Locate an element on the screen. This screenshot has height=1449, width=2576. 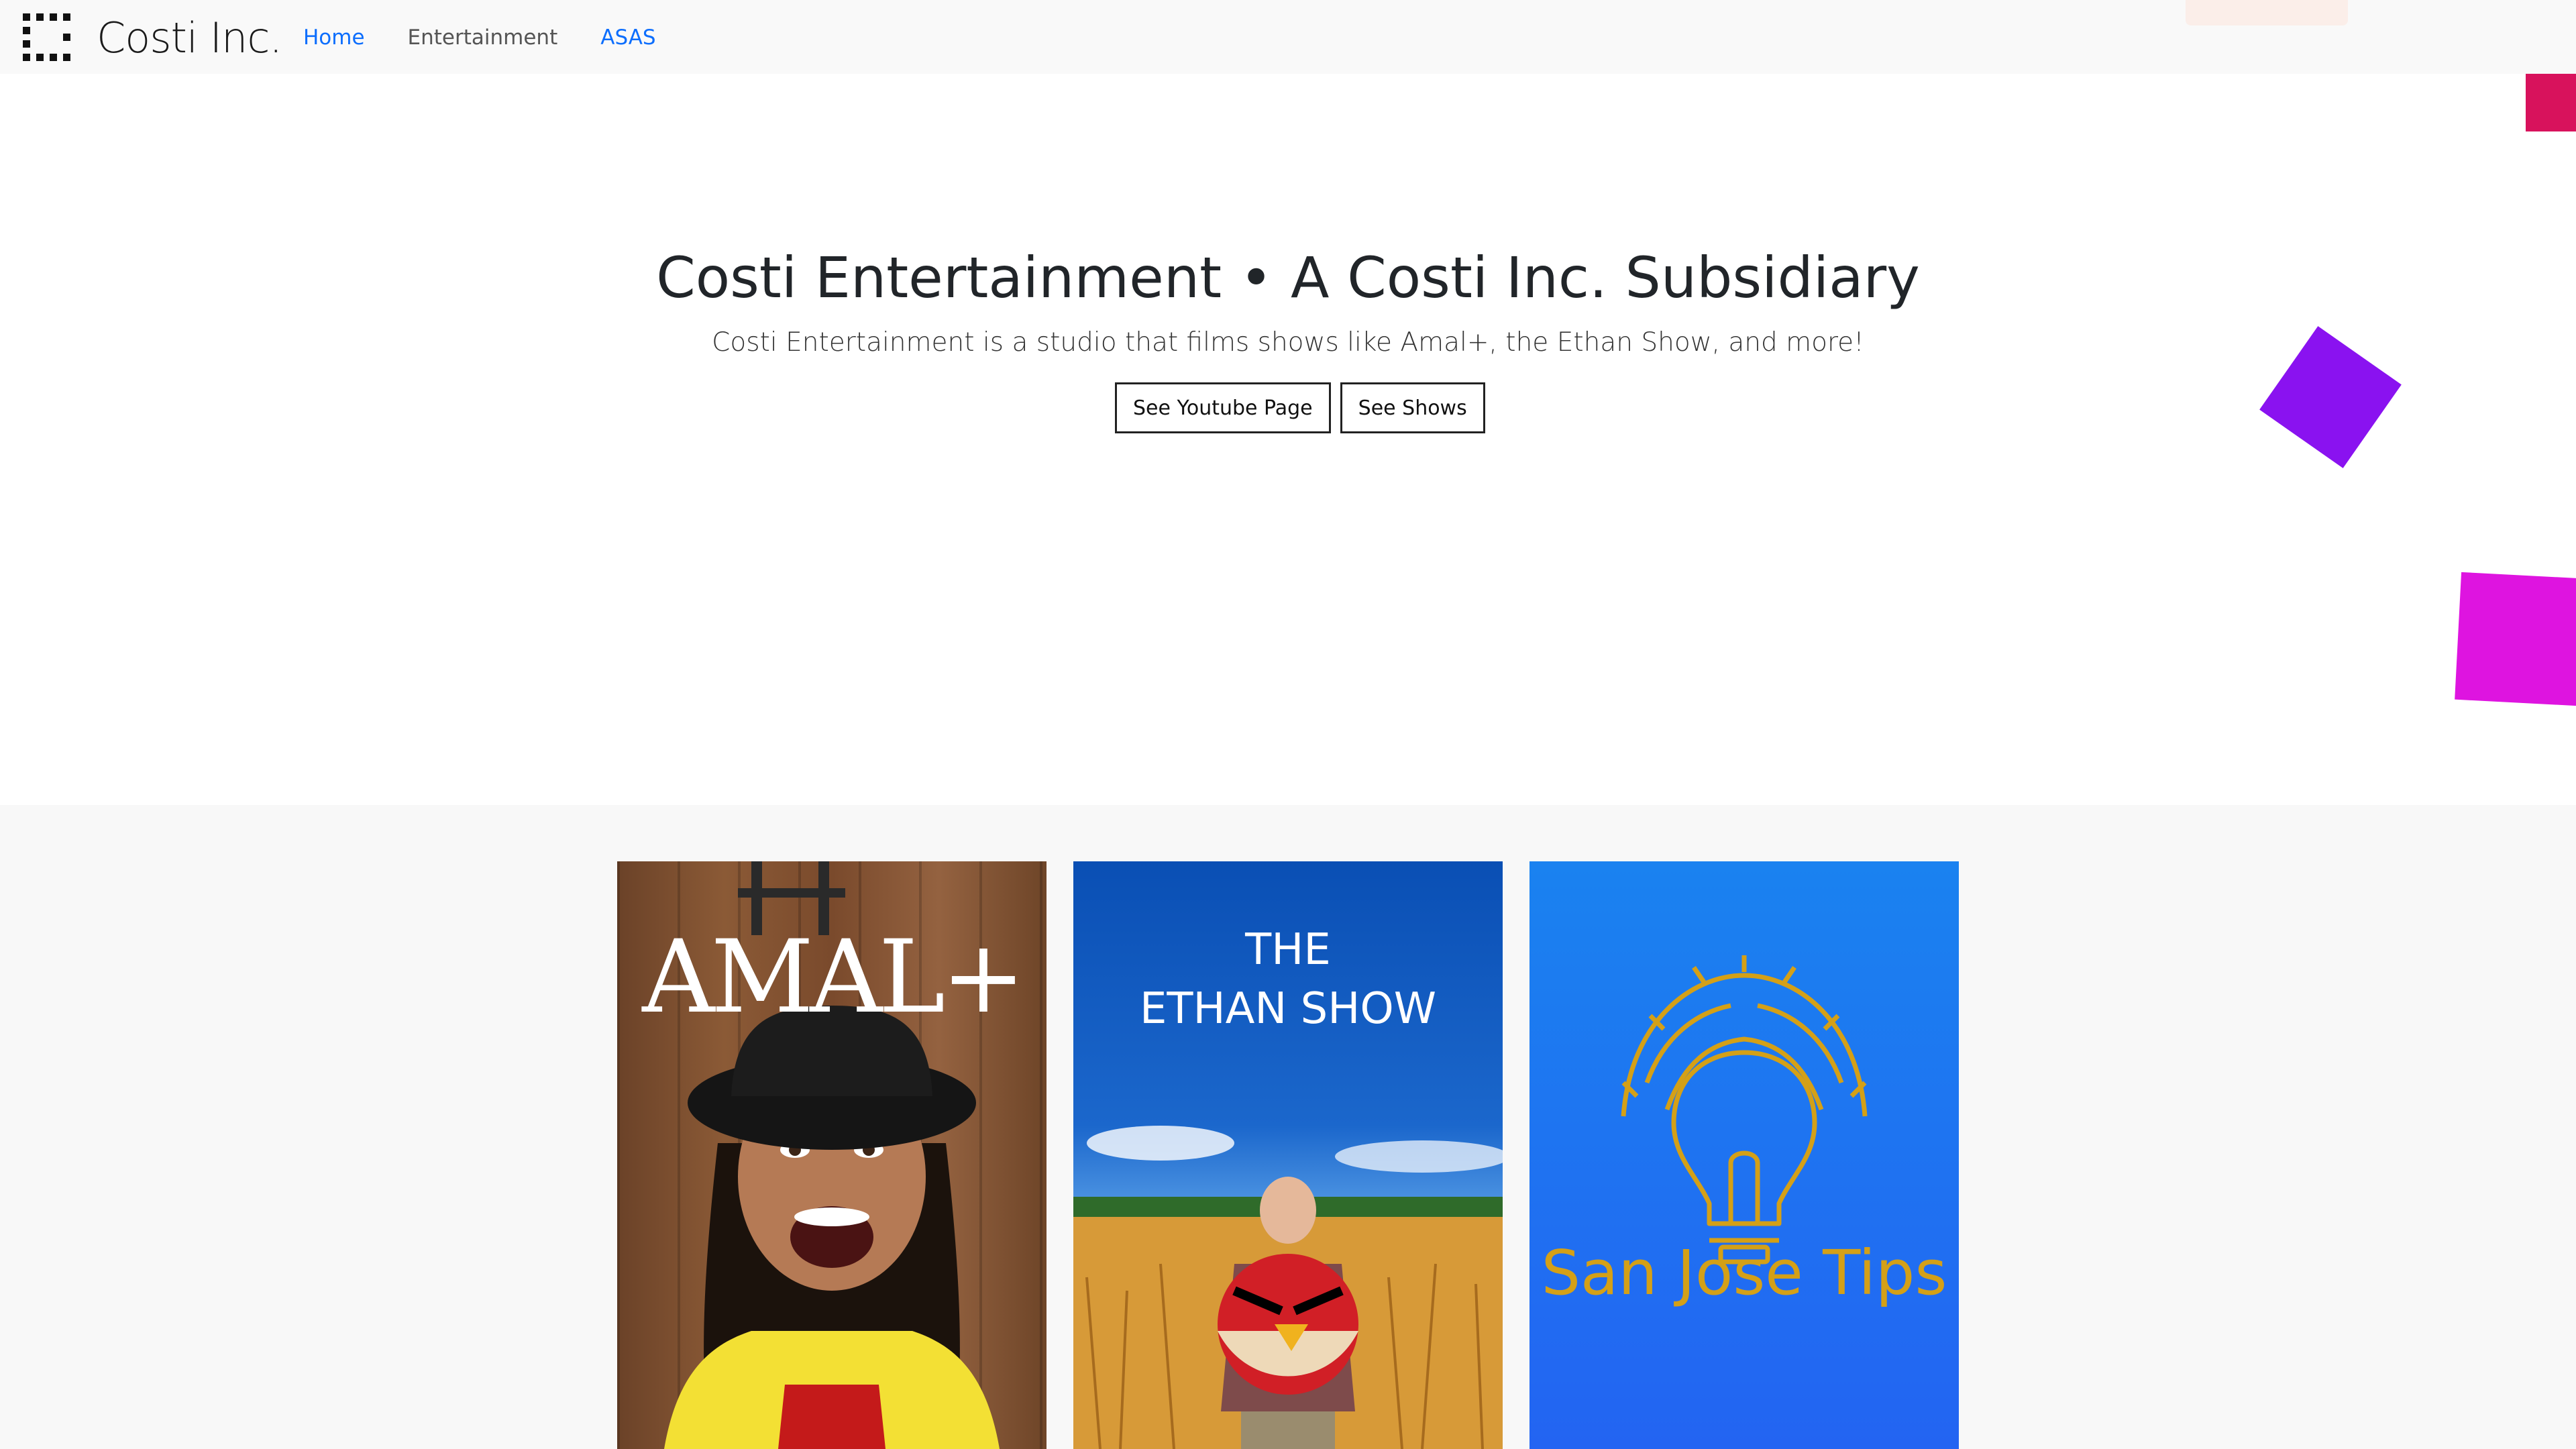
san-jose-tips-title: San Jose Tips is located at coordinates (1744, 1273).